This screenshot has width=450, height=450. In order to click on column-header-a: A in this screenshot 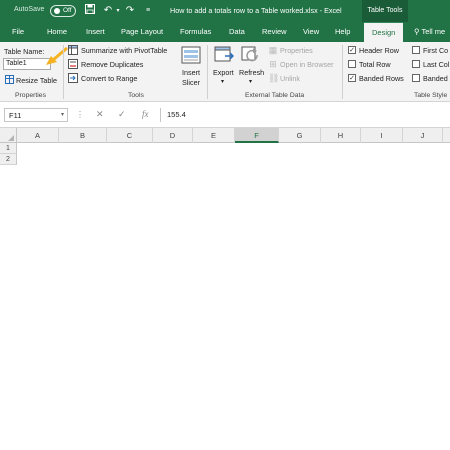, I will do `click(38, 135)`.